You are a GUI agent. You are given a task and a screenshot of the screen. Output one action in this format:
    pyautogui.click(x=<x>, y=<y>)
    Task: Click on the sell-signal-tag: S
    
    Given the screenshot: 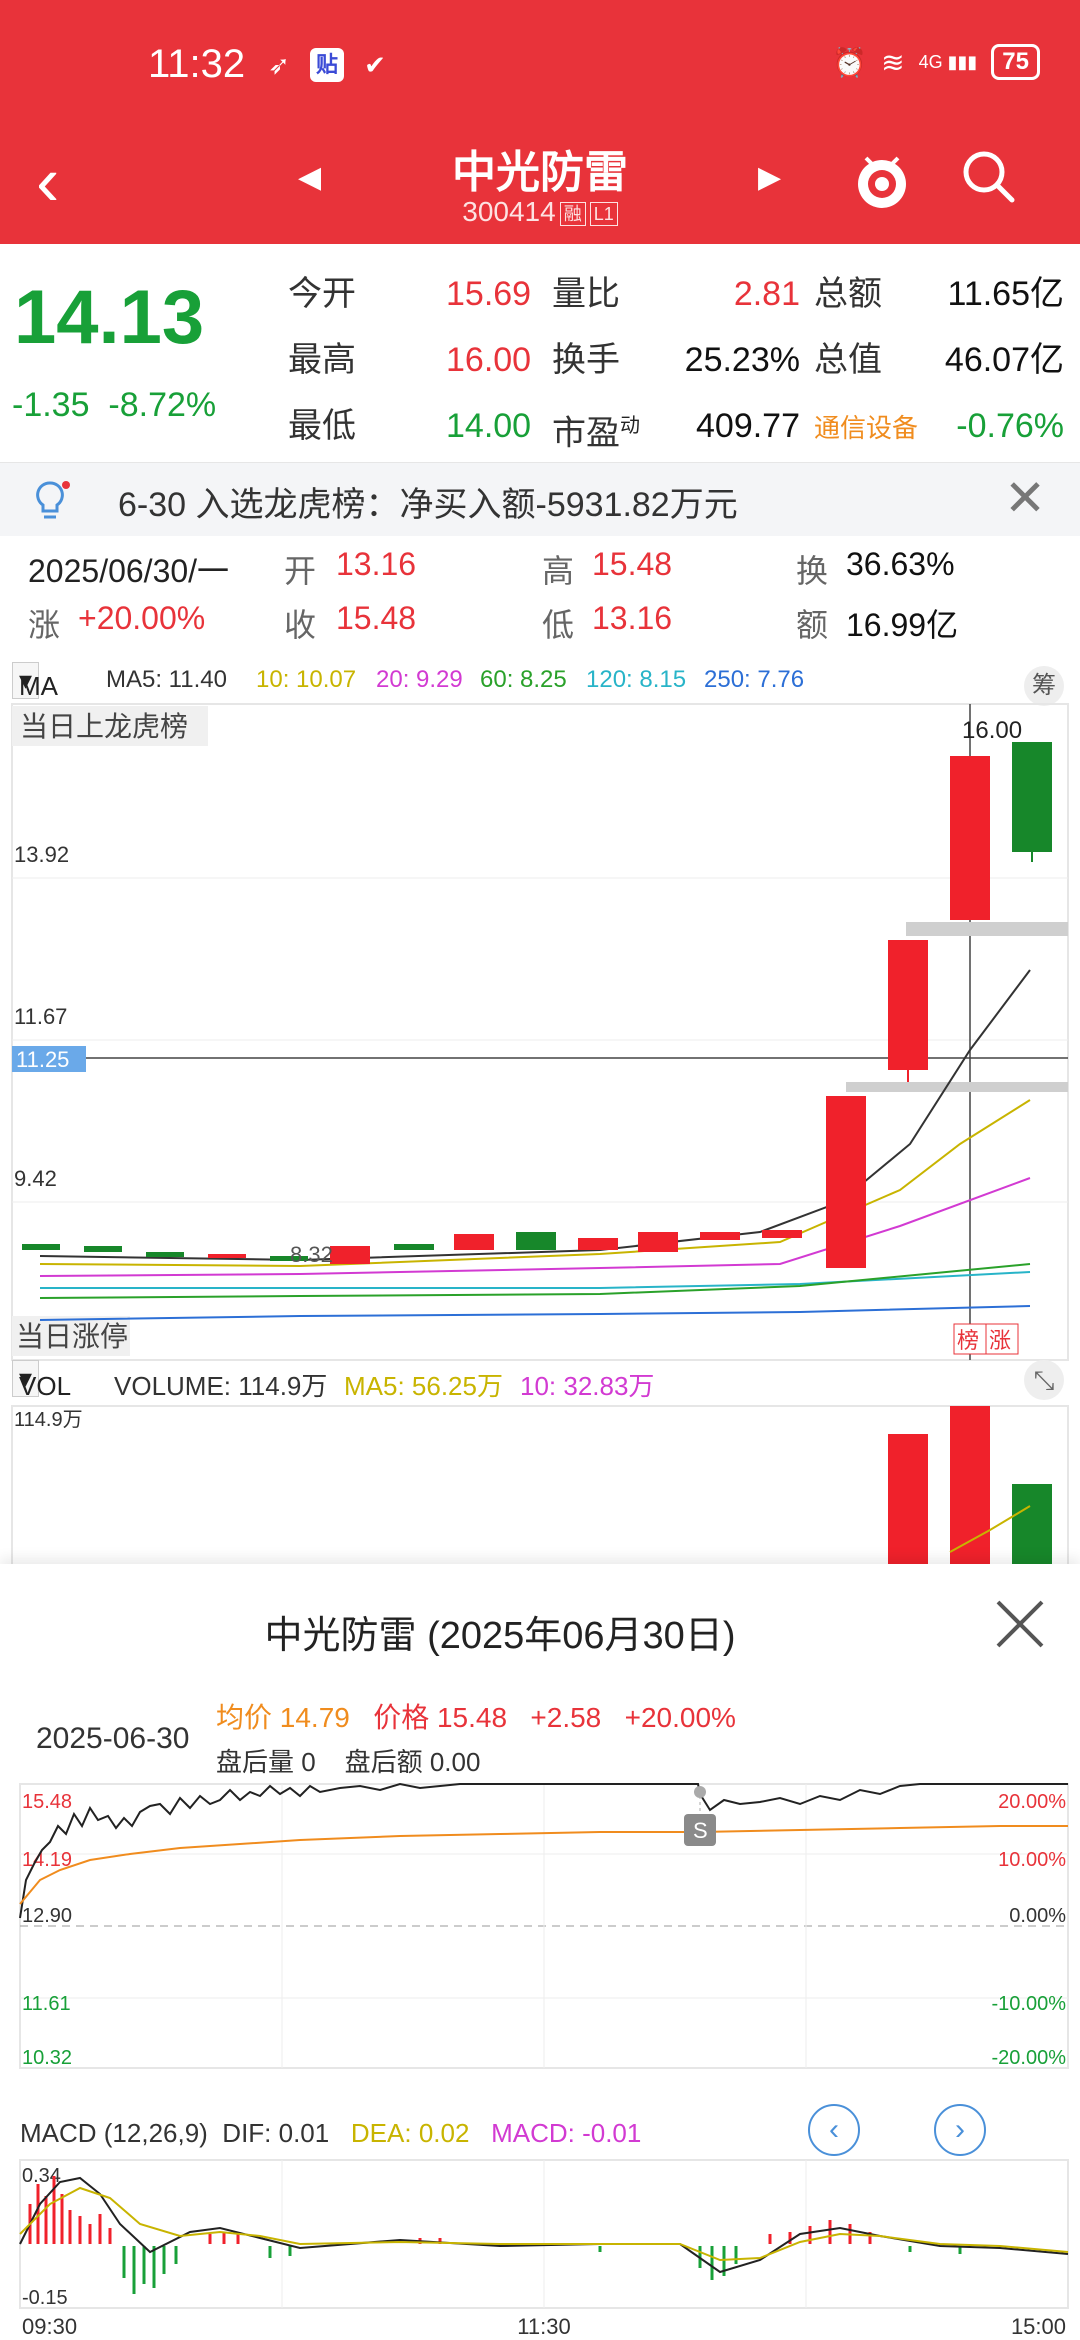 What is the action you would take?
    pyautogui.click(x=700, y=1830)
    